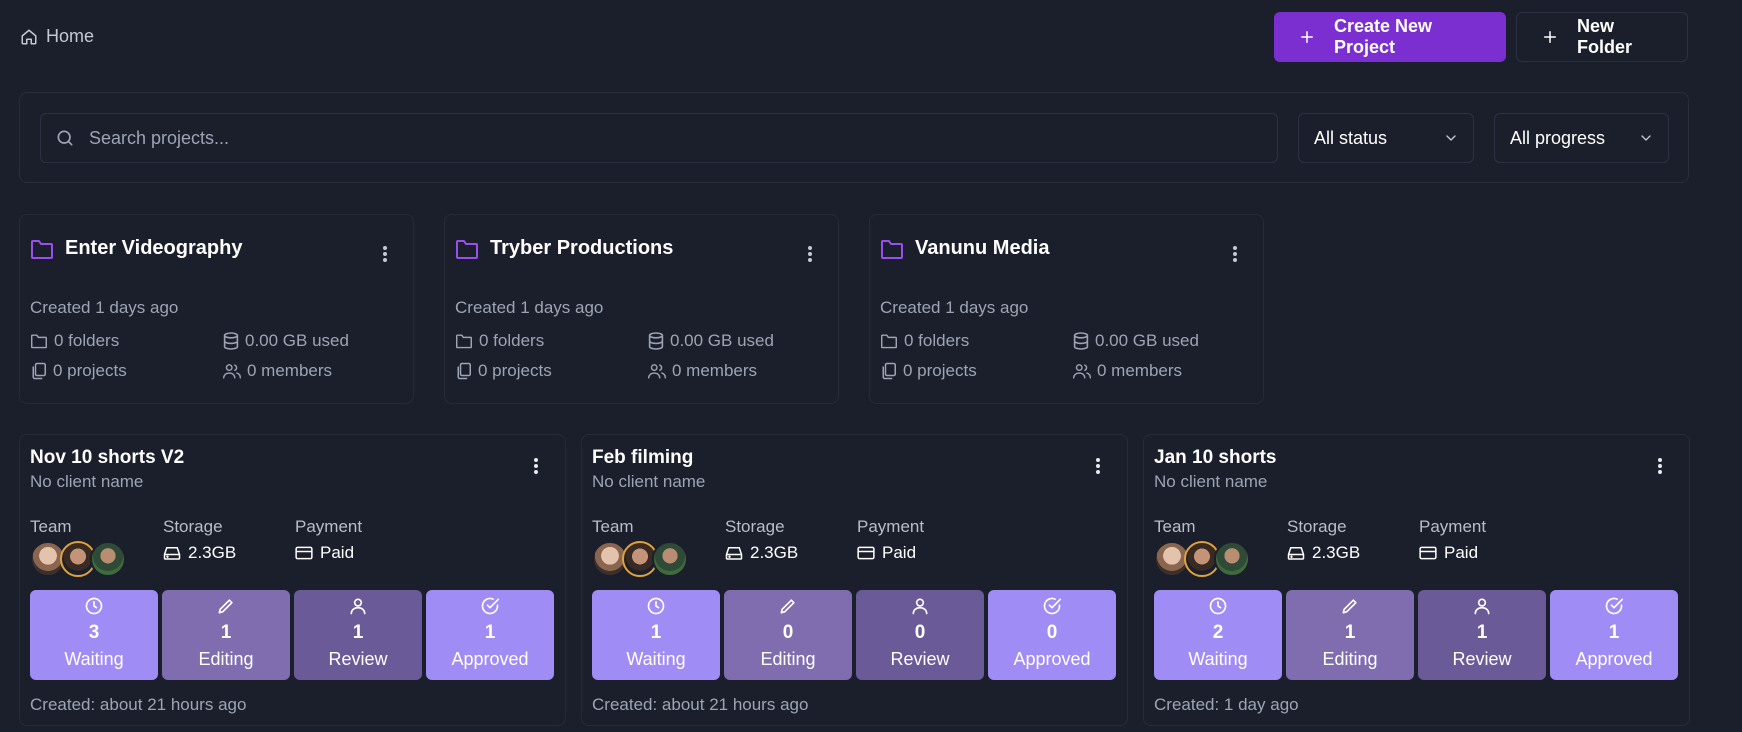 This screenshot has height=732, width=1742. I want to click on folder-count-stat: 0 folders, so click(924, 341).